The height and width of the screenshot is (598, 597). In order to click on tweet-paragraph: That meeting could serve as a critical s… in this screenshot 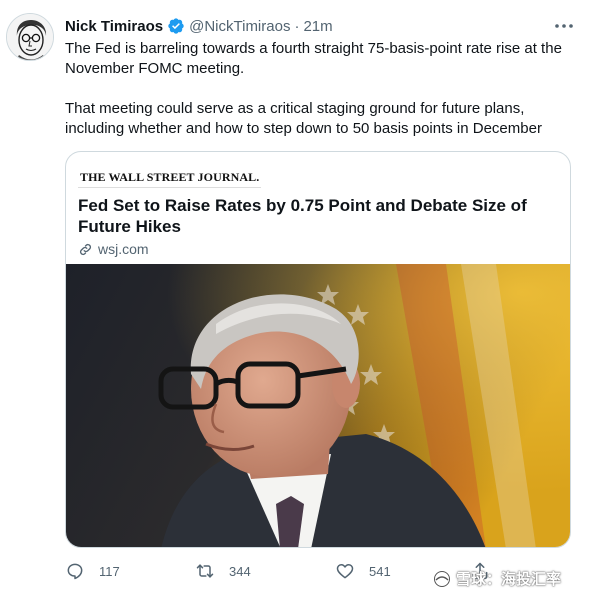, I will do `click(303, 118)`.